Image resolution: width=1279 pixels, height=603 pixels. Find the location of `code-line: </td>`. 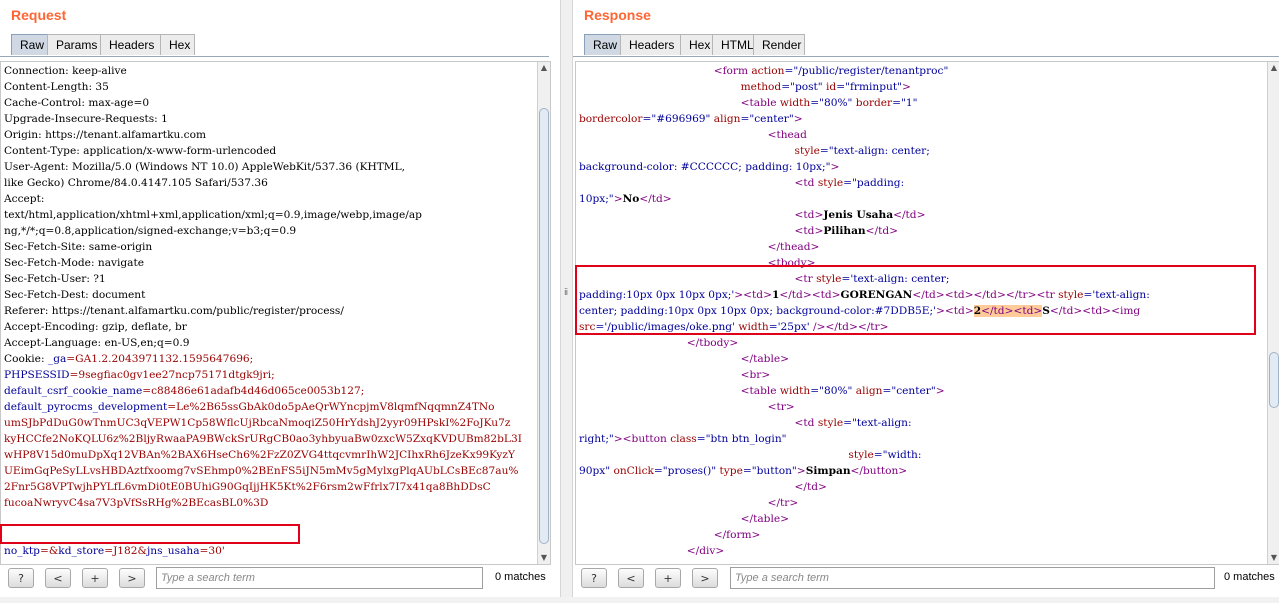

code-line: </td> is located at coordinates (864, 487).